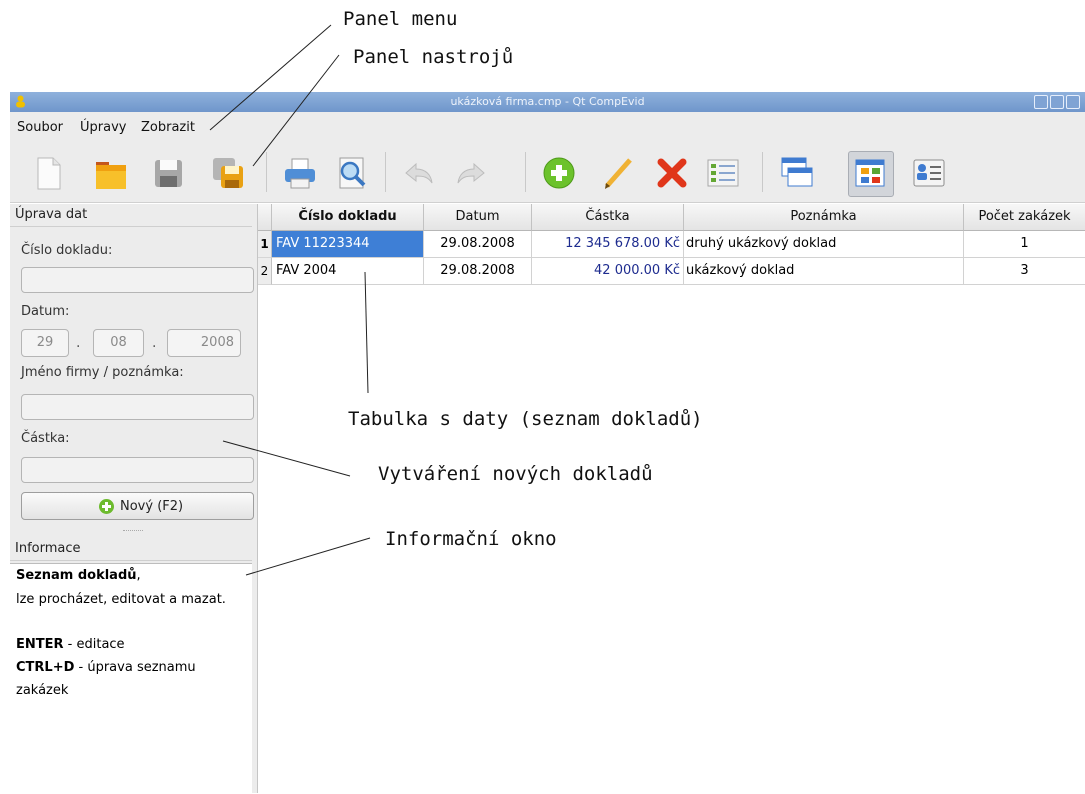 The height and width of the screenshot is (794, 1085). What do you see at coordinates (618, 173) in the screenshot?
I see `edit-pencil-icon` at bounding box center [618, 173].